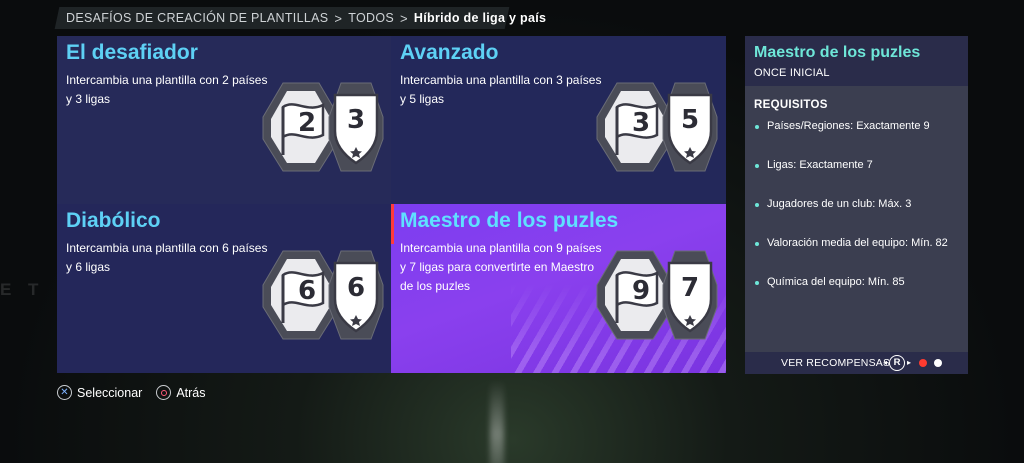  Describe the element at coordinates (690, 120) in the screenshot. I see `league-count: 5` at that location.